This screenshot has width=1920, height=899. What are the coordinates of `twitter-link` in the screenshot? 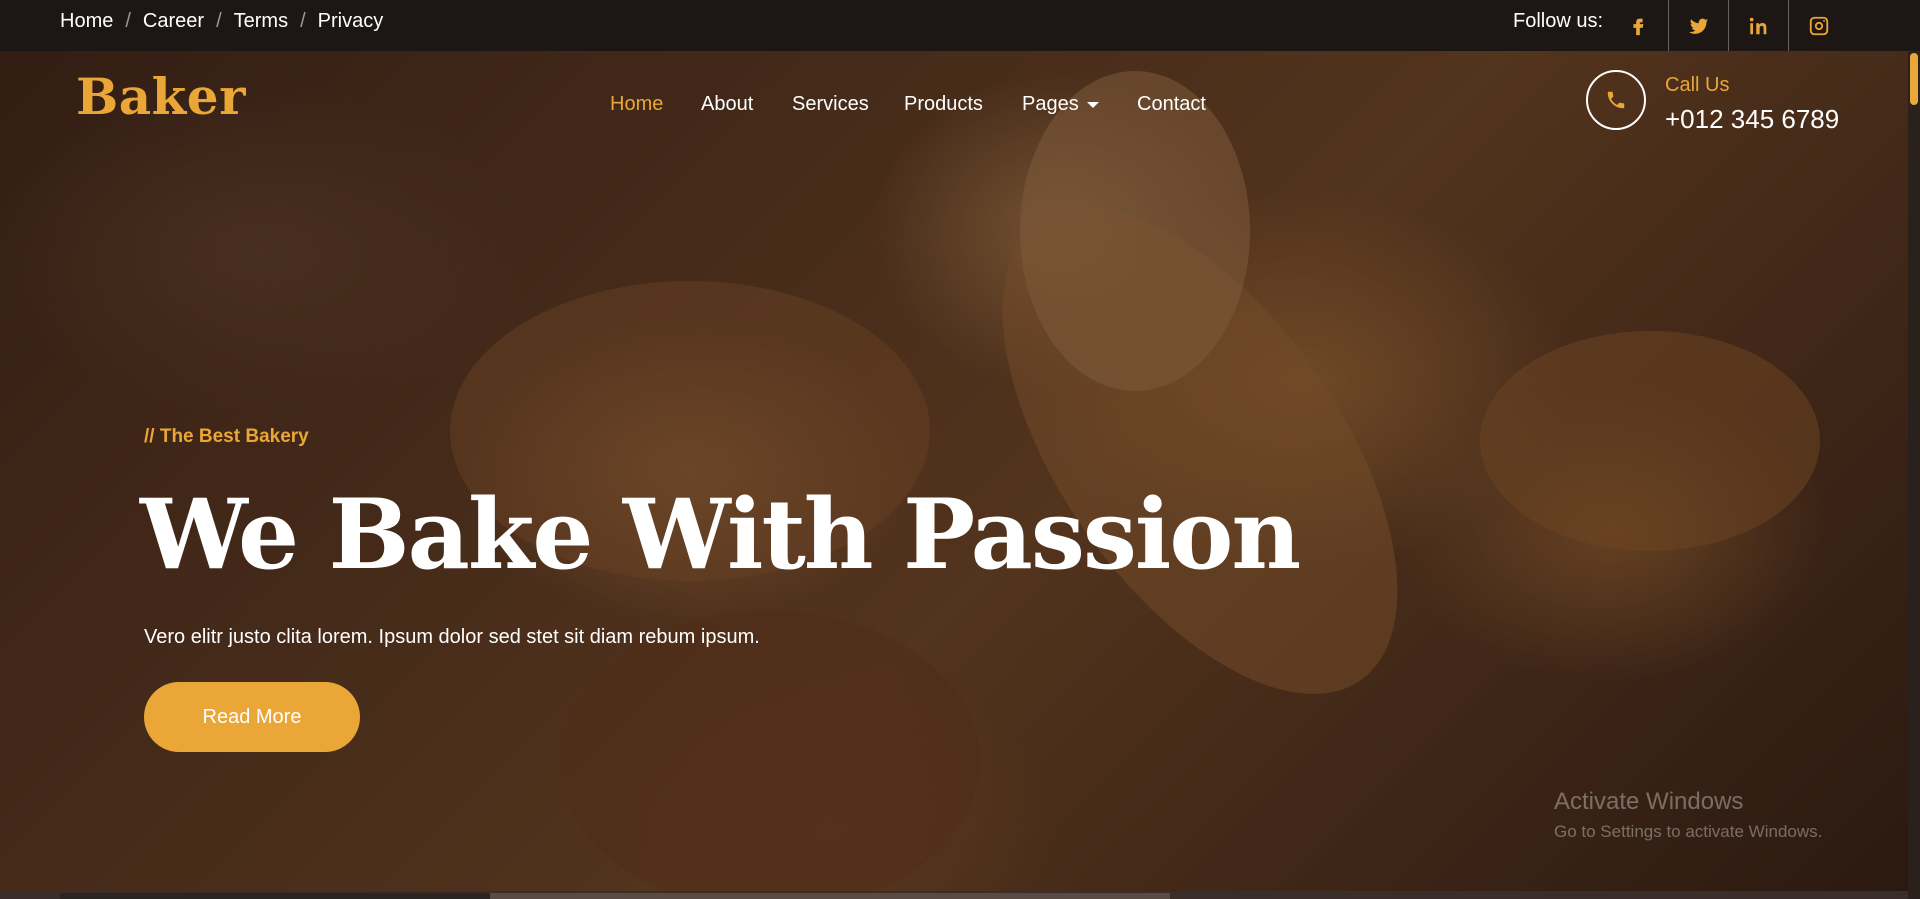 It's located at (1698, 25).